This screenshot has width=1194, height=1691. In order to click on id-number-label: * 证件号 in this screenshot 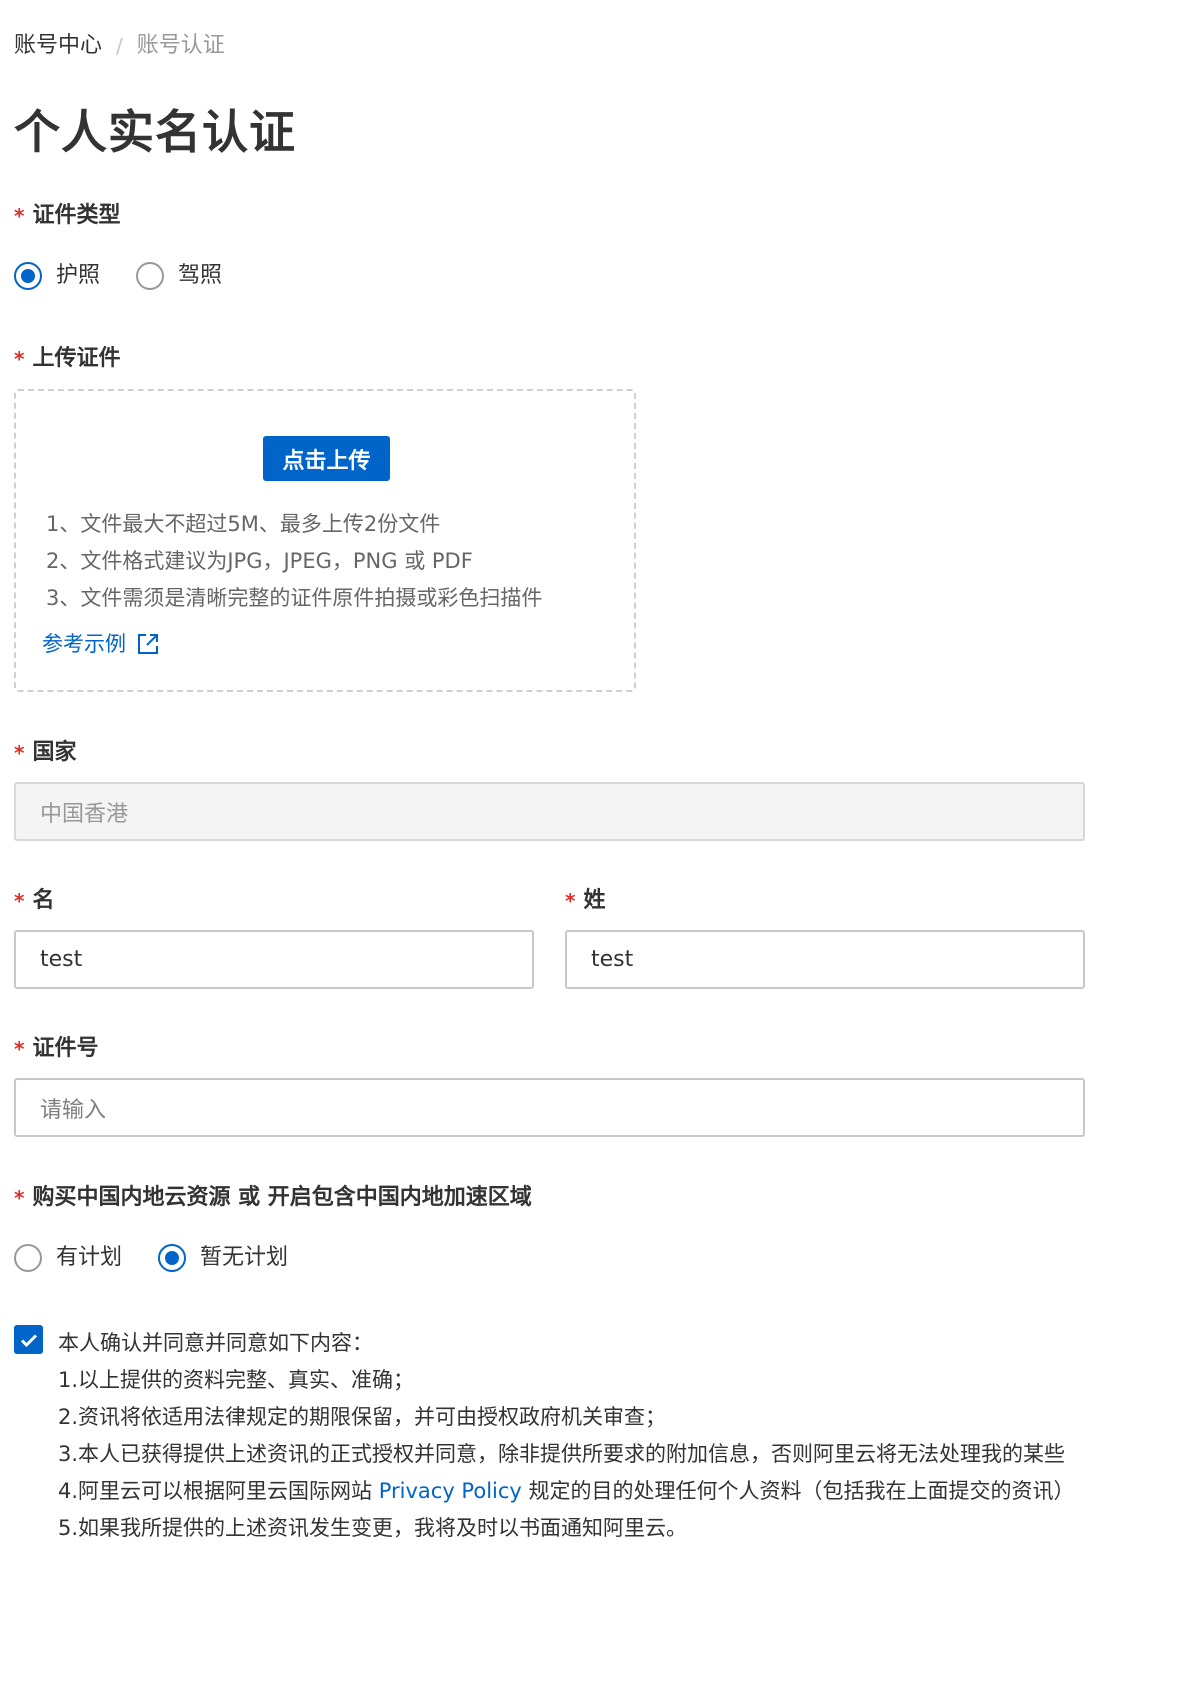, I will do `click(56, 1049)`.